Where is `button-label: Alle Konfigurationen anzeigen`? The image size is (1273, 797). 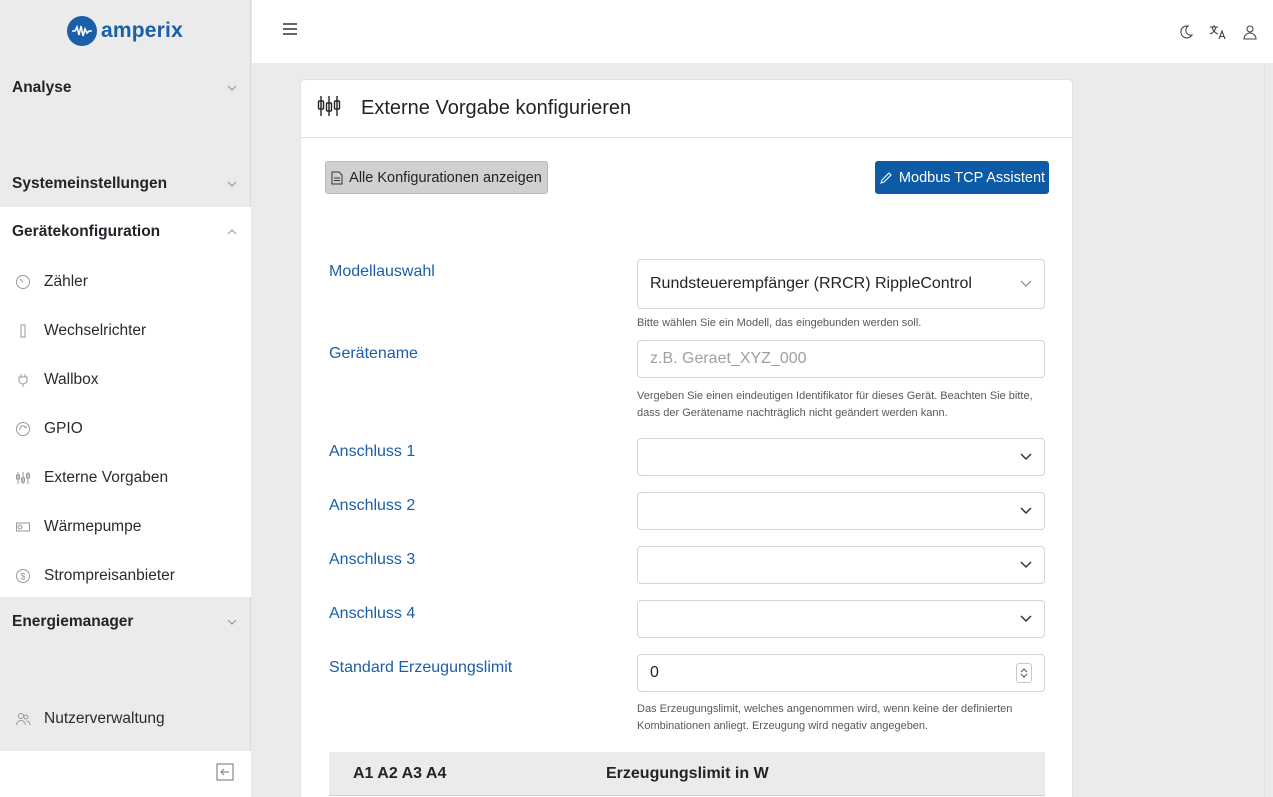 button-label: Alle Konfigurationen anzeigen is located at coordinates (445, 177).